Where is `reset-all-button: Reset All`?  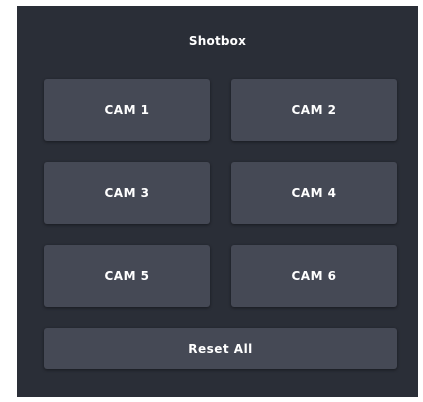
reset-all-button: Reset All is located at coordinates (220, 348).